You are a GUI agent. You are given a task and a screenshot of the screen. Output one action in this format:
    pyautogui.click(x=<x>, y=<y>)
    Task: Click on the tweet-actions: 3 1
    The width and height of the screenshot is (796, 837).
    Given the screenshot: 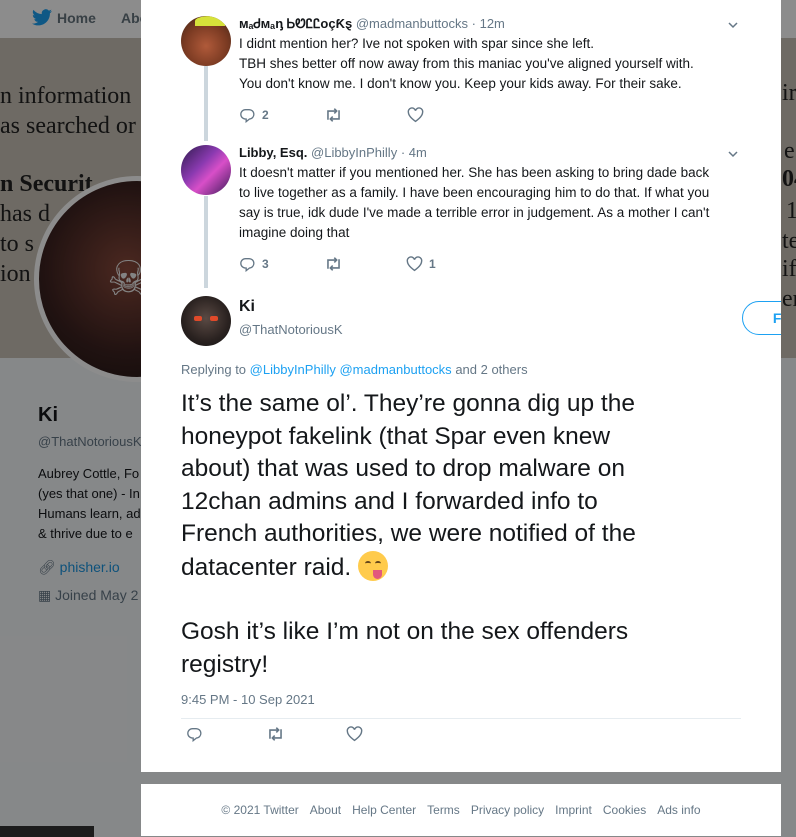 What is the action you would take?
    pyautogui.click(x=337, y=264)
    